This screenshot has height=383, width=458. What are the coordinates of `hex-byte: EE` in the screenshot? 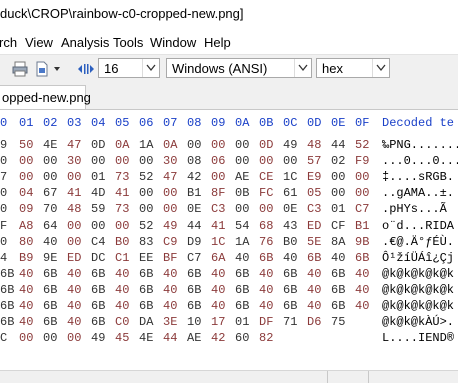 It's located at (146, 258).